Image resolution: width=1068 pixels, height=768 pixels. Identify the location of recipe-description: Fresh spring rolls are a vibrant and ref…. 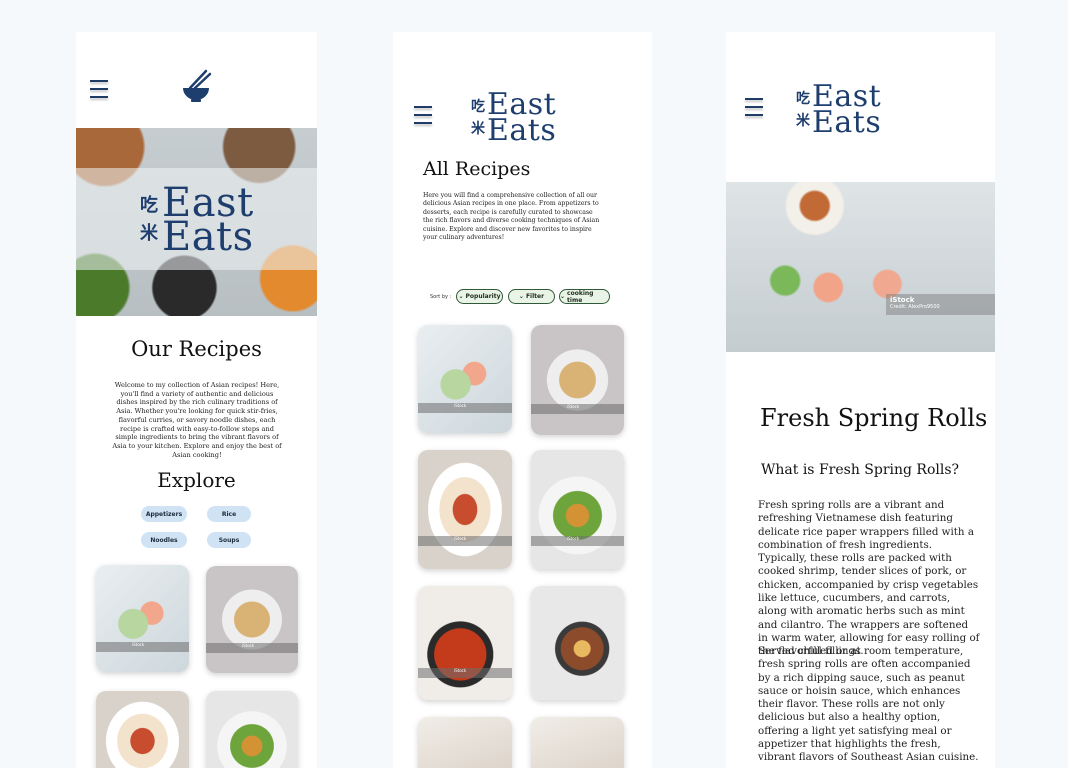
(869, 578).